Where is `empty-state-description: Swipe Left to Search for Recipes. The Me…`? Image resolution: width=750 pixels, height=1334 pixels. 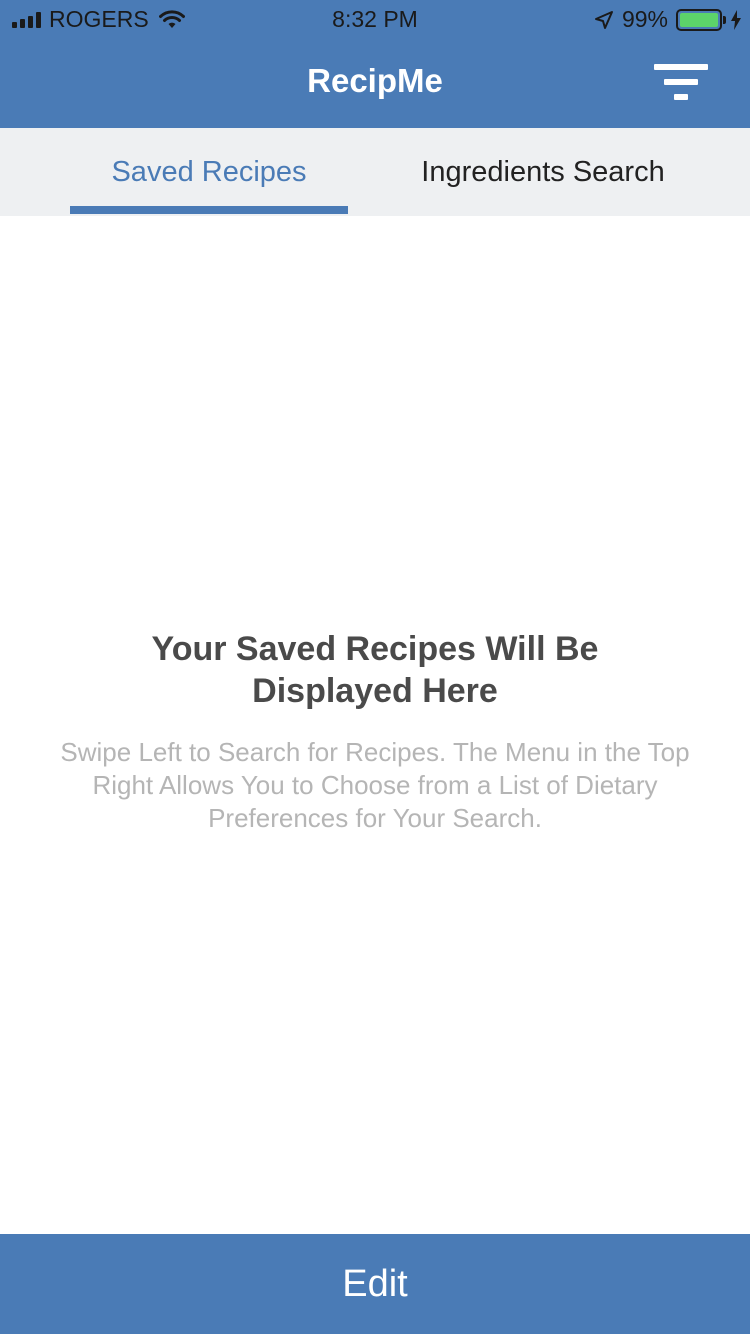 empty-state-description: Swipe Left to Search for Recipes. The Me… is located at coordinates (375, 785).